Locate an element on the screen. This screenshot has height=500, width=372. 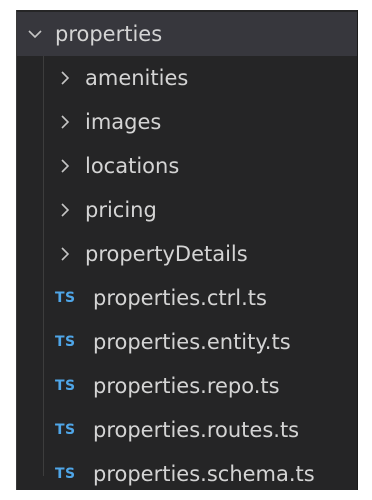
tree-file-properties-entity: TS properties.entity.ts is located at coordinates (187, 342).